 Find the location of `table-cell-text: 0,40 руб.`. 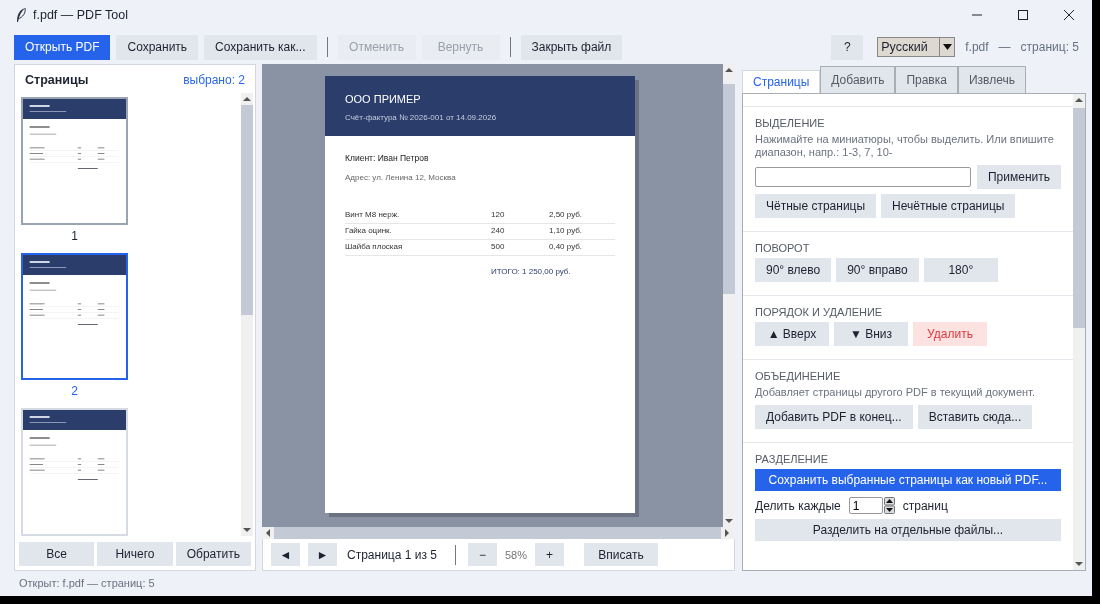

table-cell-text: 0,40 руб. is located at coordinates (566, 246).